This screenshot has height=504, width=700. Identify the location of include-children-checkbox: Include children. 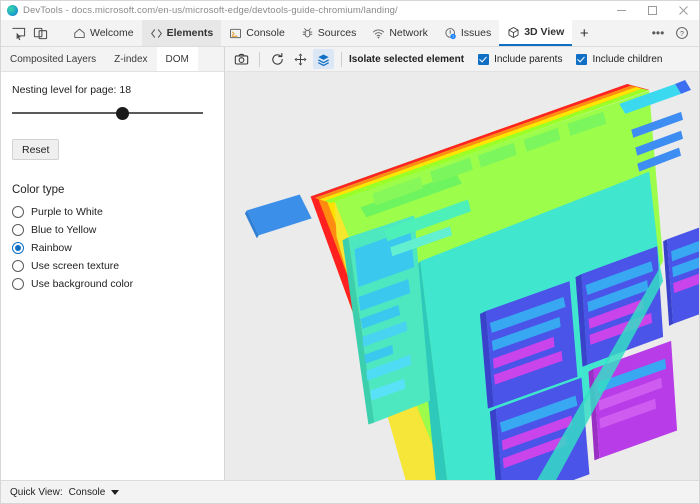
(619, 59).